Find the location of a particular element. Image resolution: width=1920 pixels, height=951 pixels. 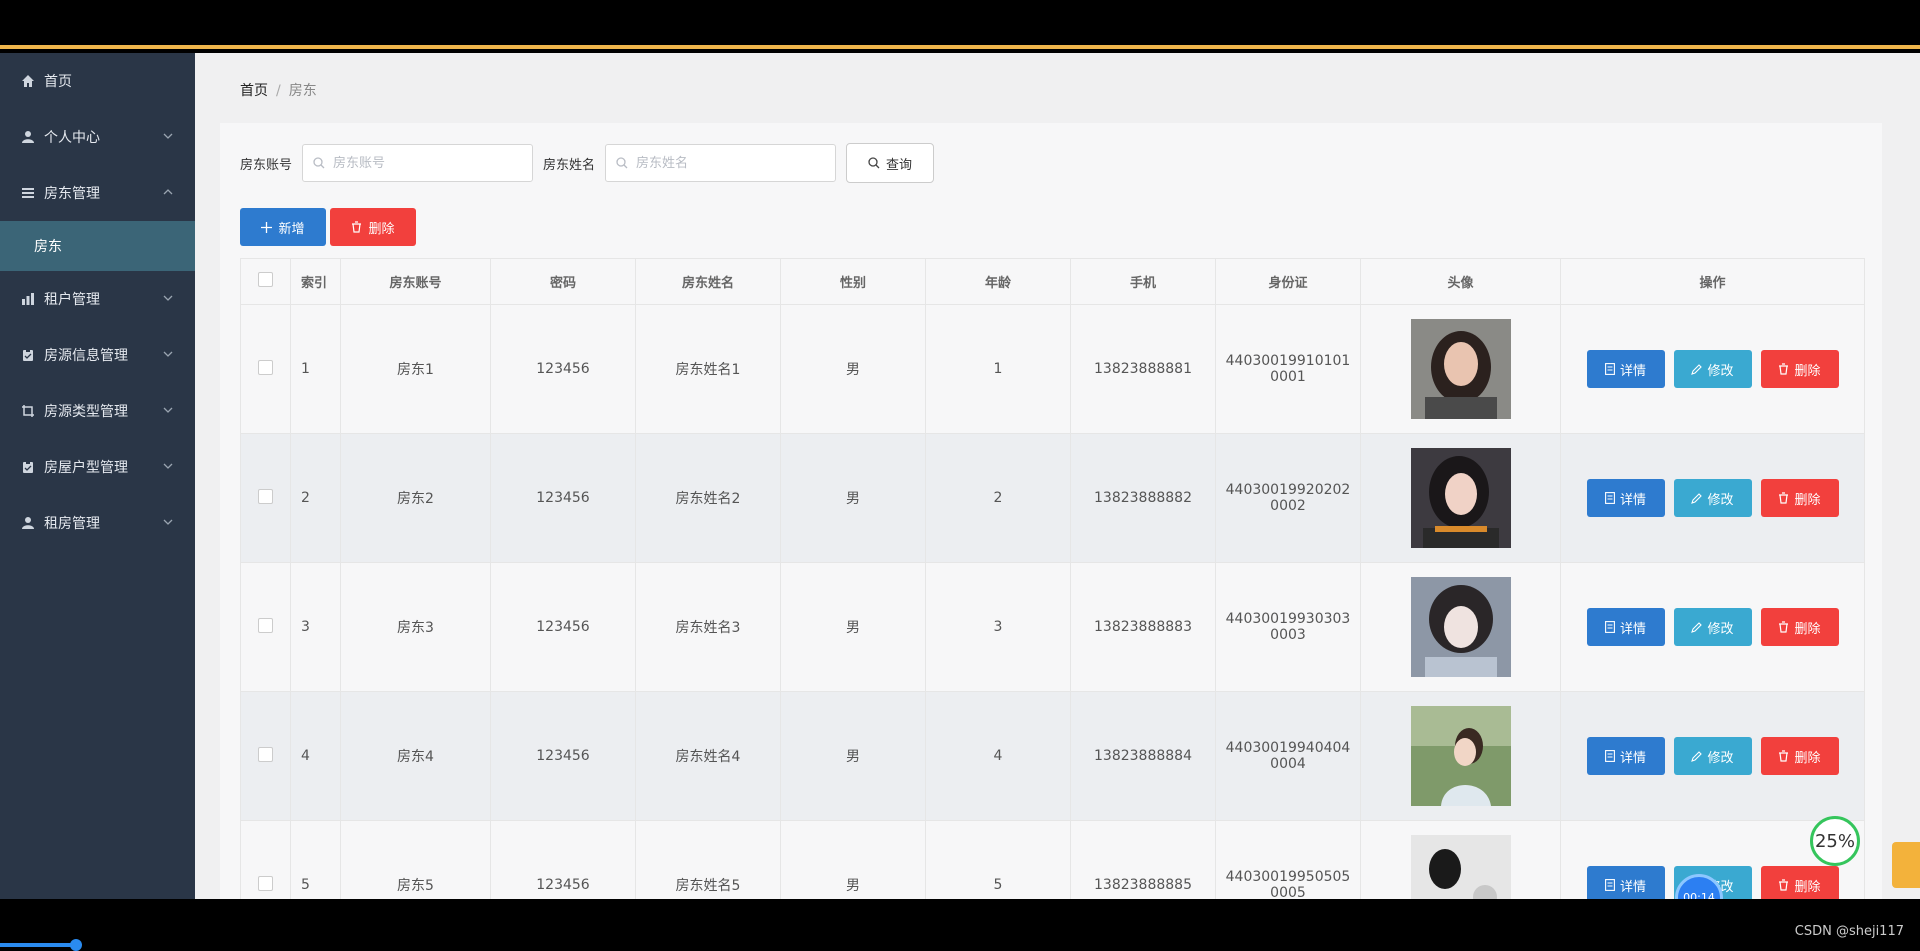

clipboard-icon is located at coordinates (28, 355).